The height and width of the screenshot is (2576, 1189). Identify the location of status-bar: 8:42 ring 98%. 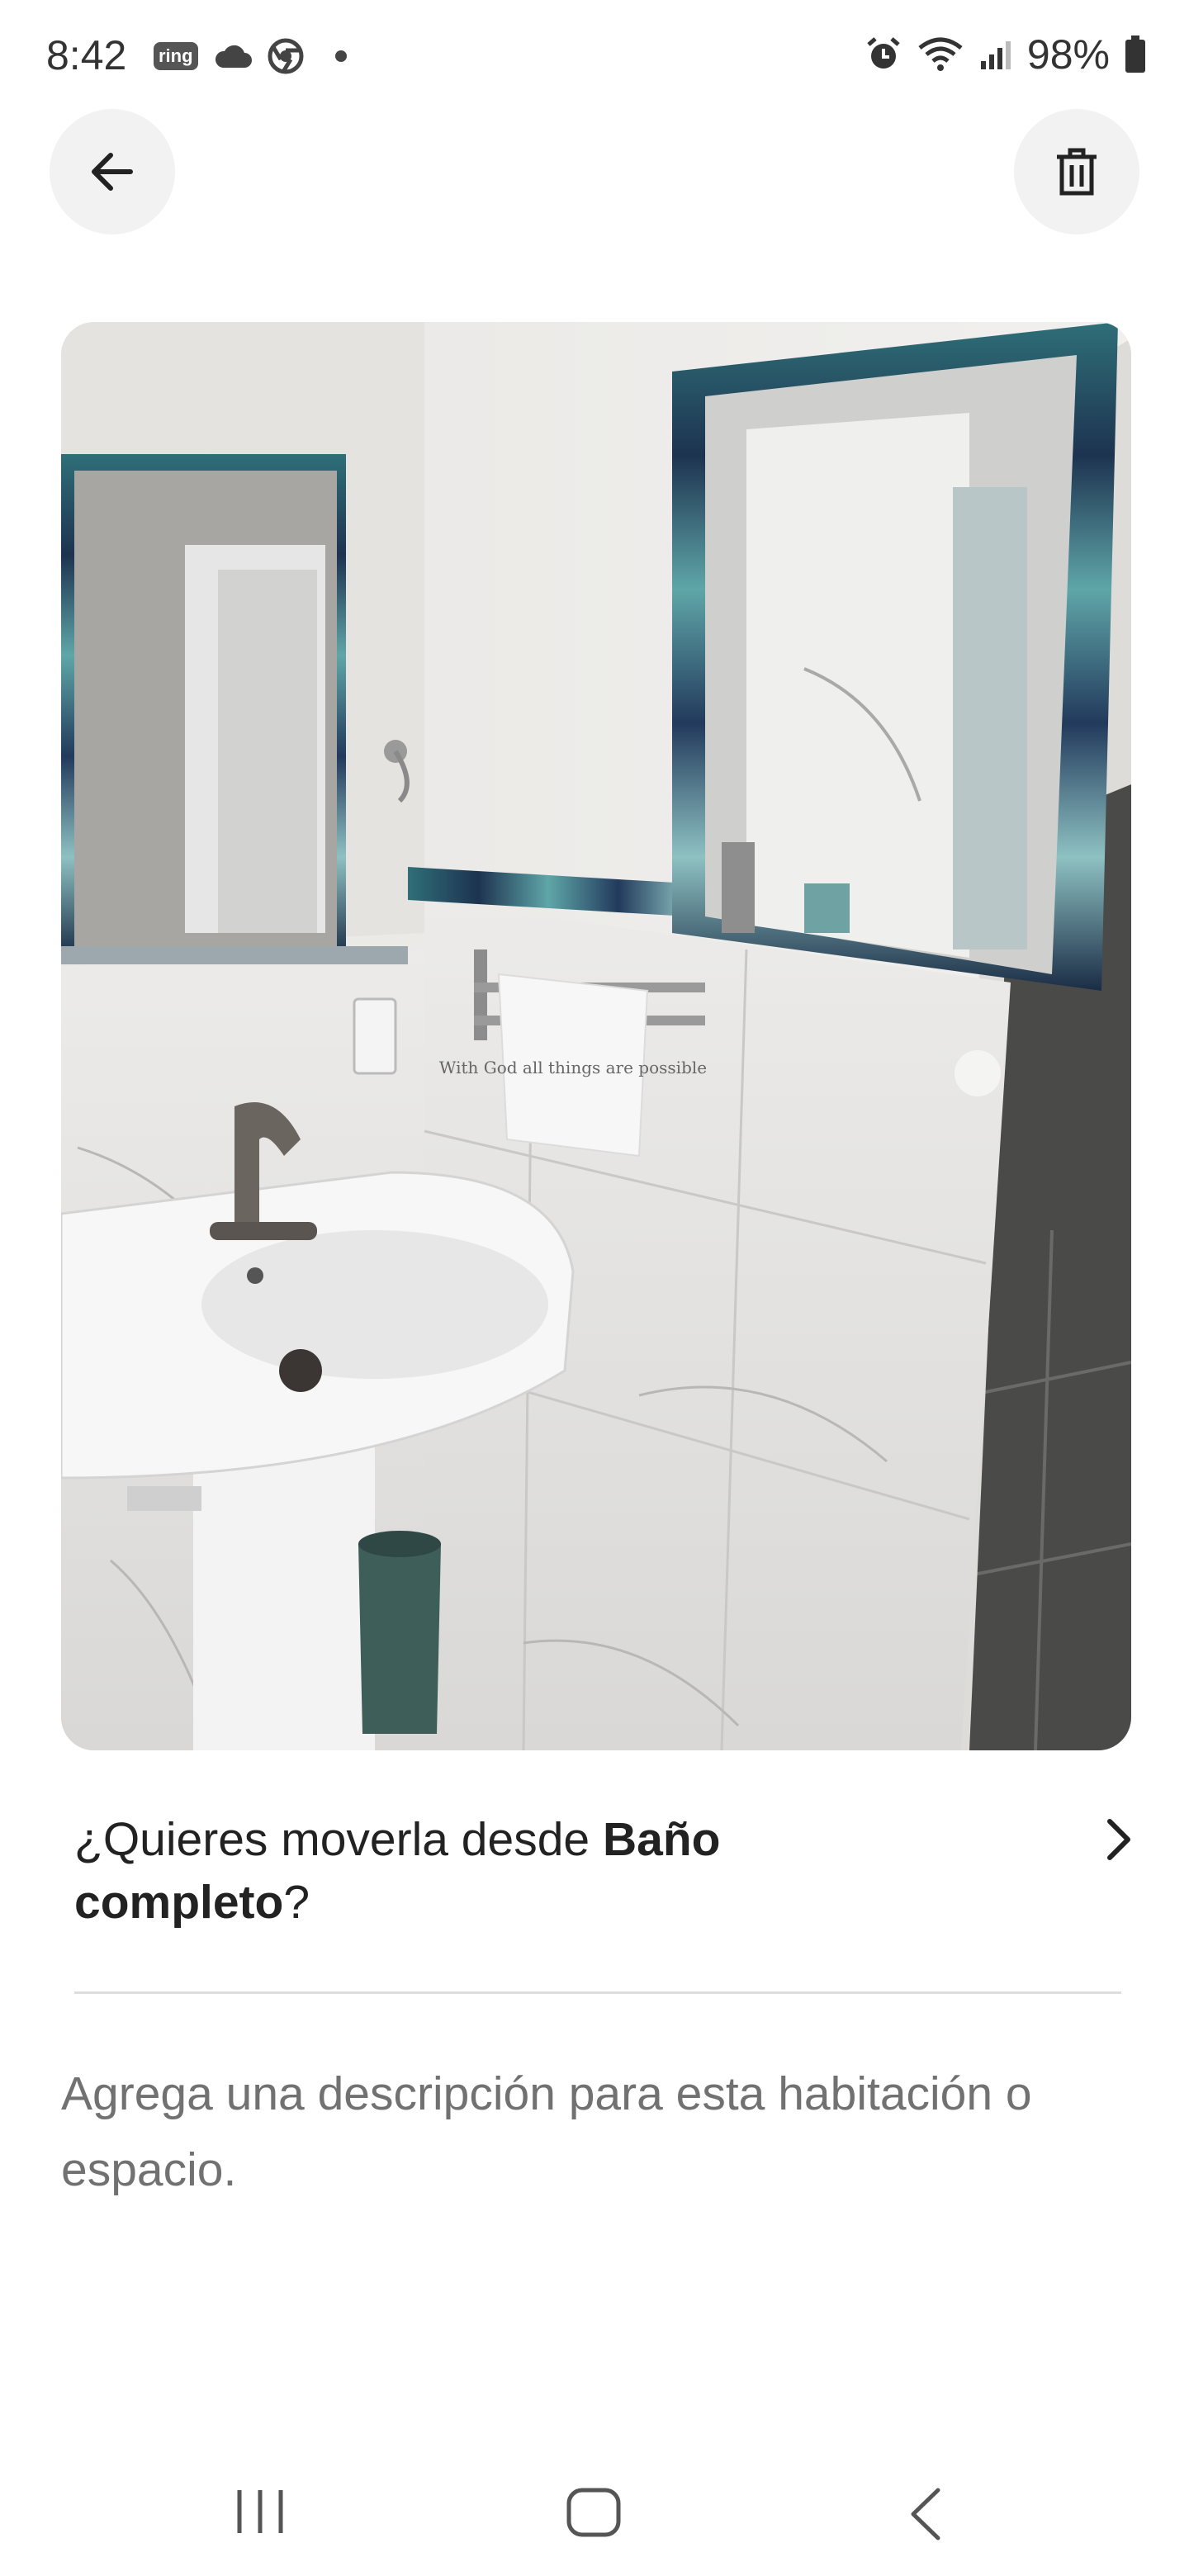
(594, 58).